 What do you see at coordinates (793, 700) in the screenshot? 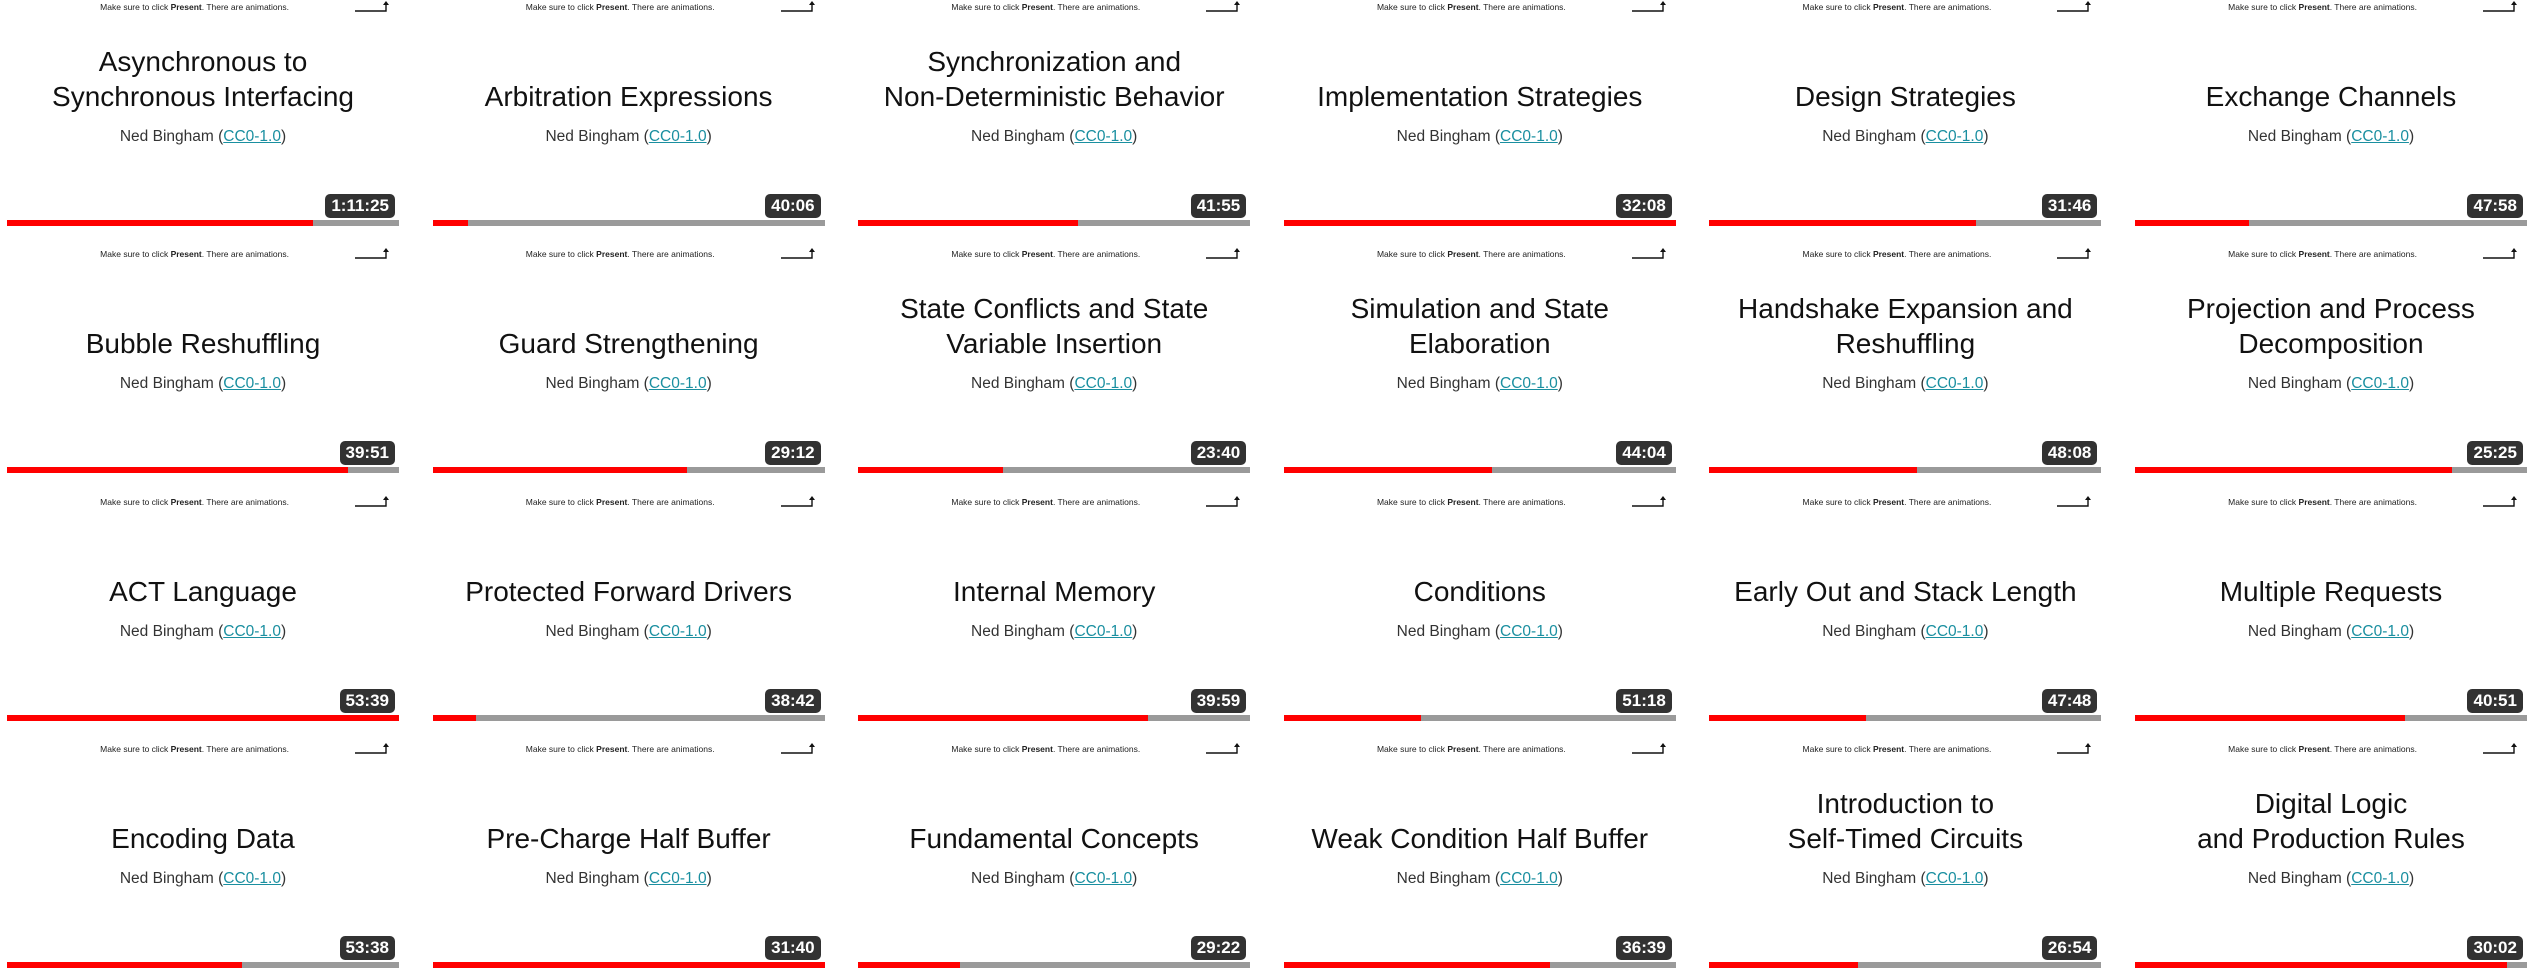
I see `duration-badge: 38:42` at bounding box center [793, 700].